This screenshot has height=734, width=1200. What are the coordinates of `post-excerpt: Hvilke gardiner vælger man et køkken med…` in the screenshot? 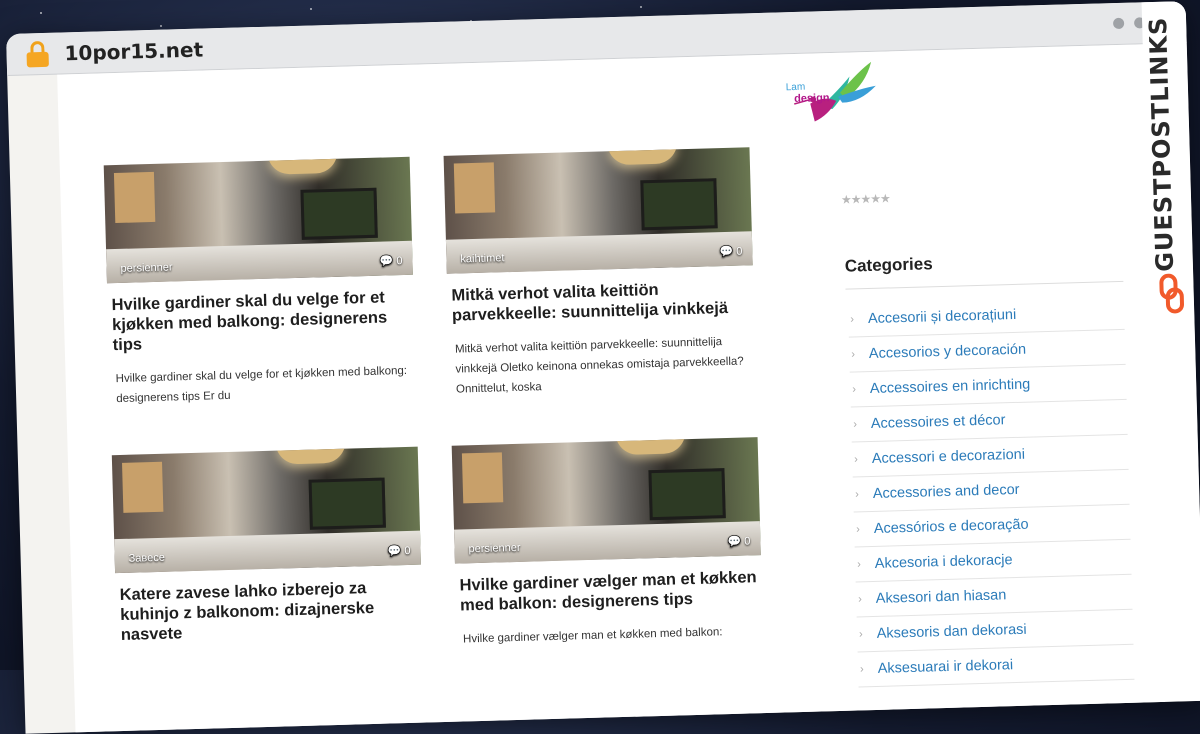 It's located at (592, 636).